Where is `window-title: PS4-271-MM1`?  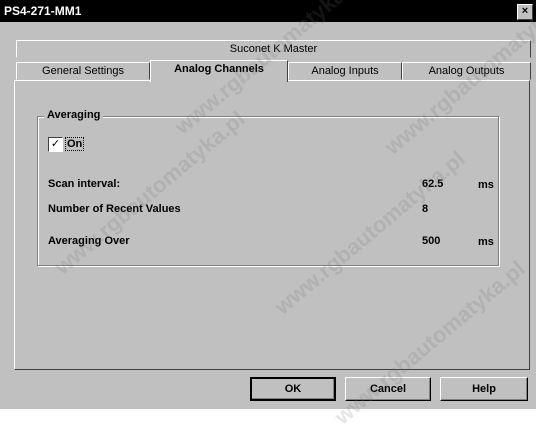
window-title: PS4-271-MM1 is located at coordinates (43, 11).